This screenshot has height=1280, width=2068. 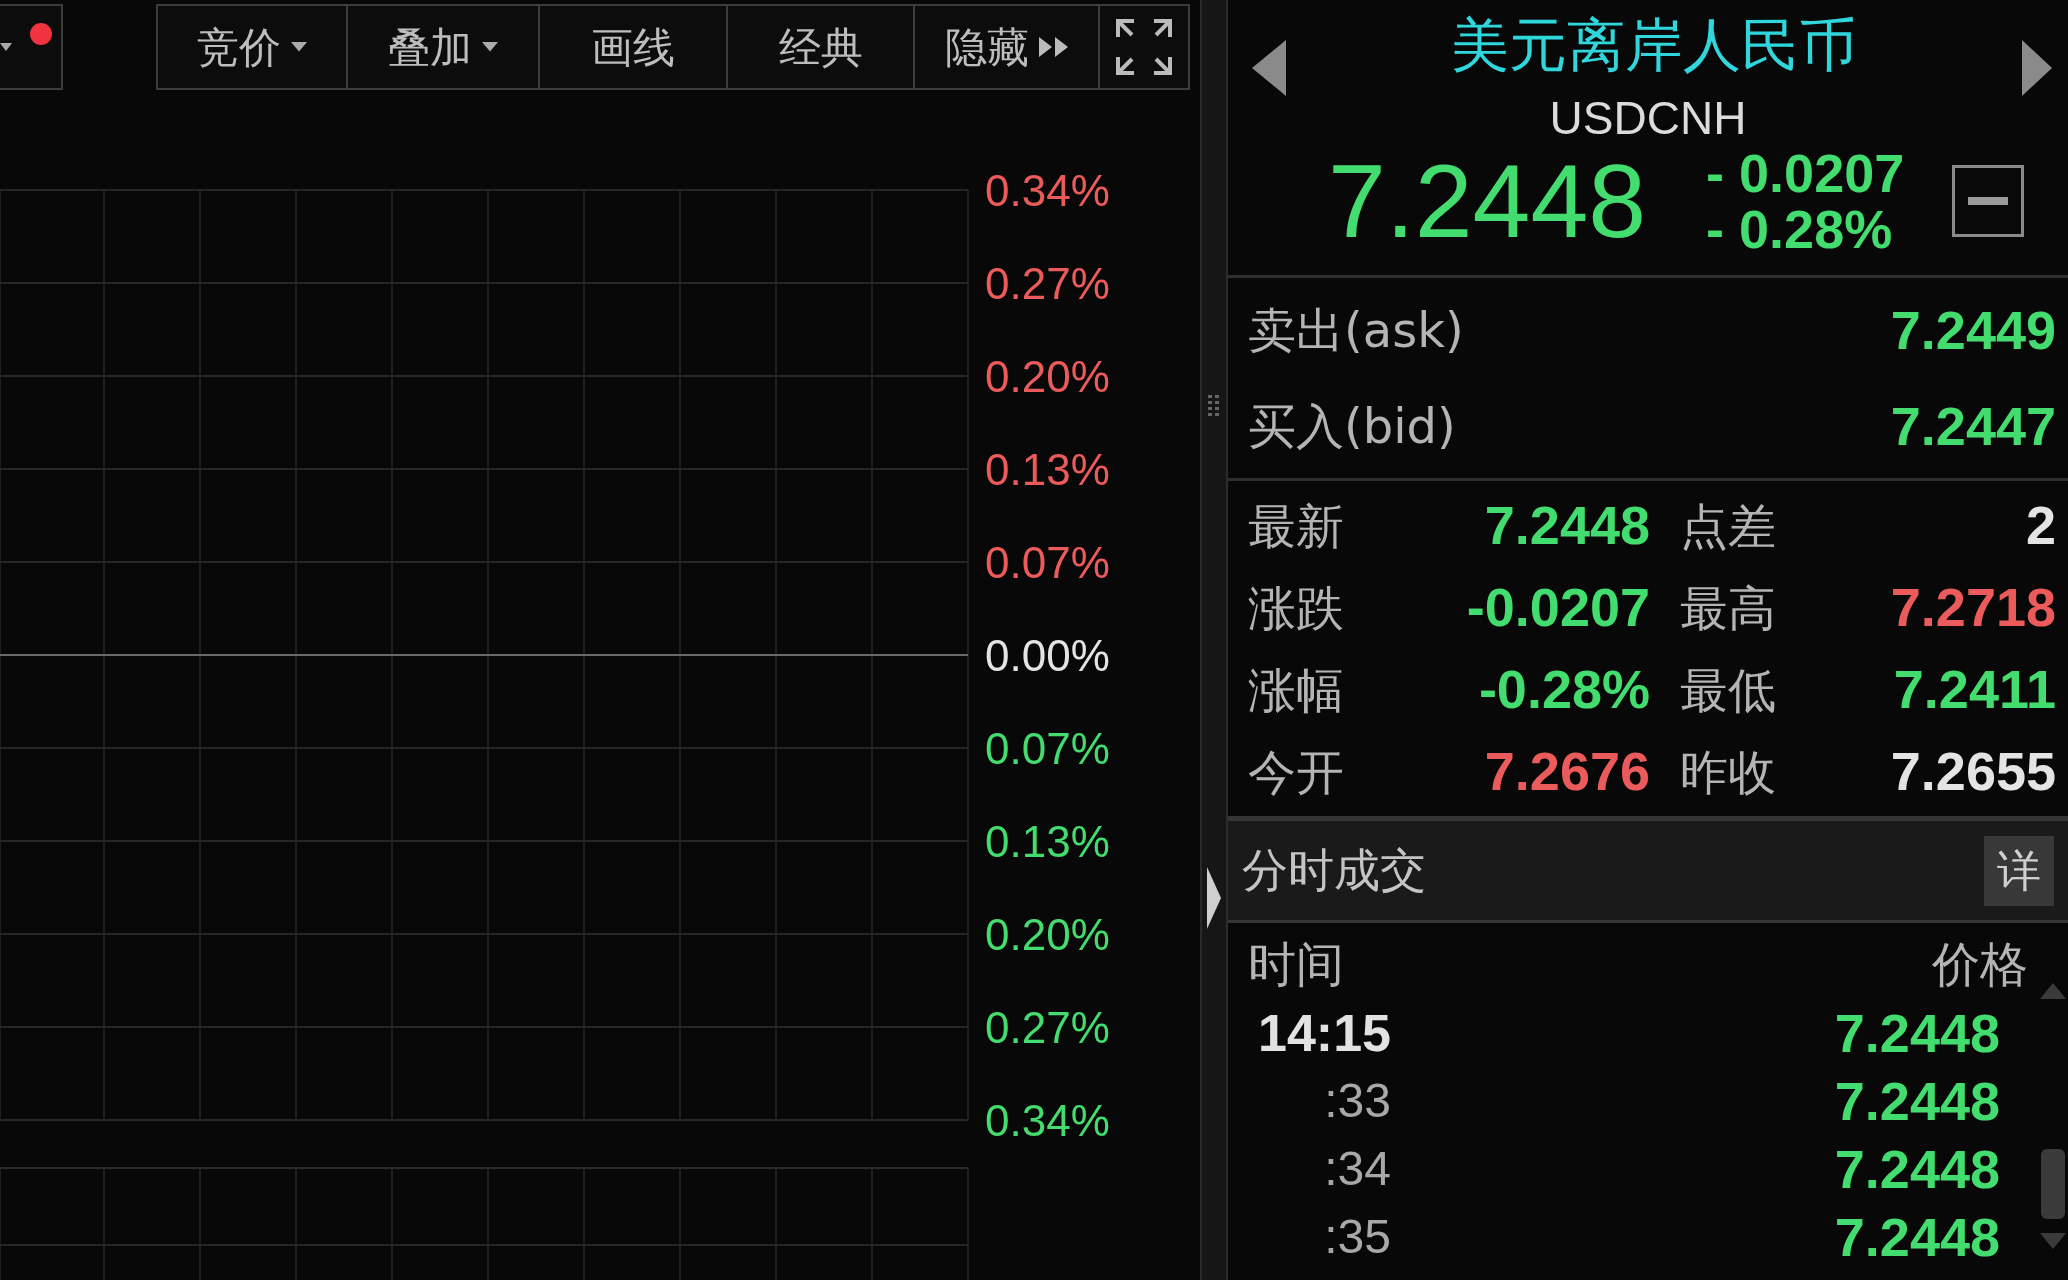 What do you see at coordinates (1214, 406) in the screenshot?
I see `grip-icon` at bounding box center [1214, 406].